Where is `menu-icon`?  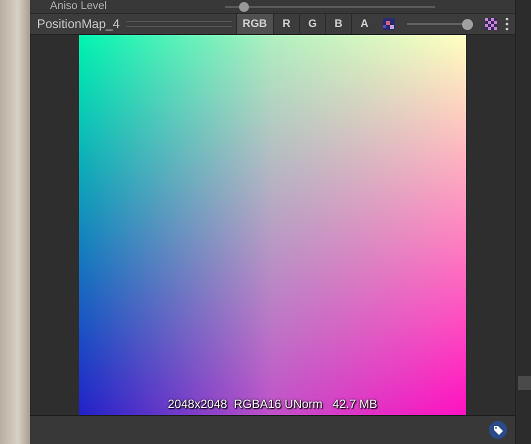 menu-icon is located at coordinates (507, 24).